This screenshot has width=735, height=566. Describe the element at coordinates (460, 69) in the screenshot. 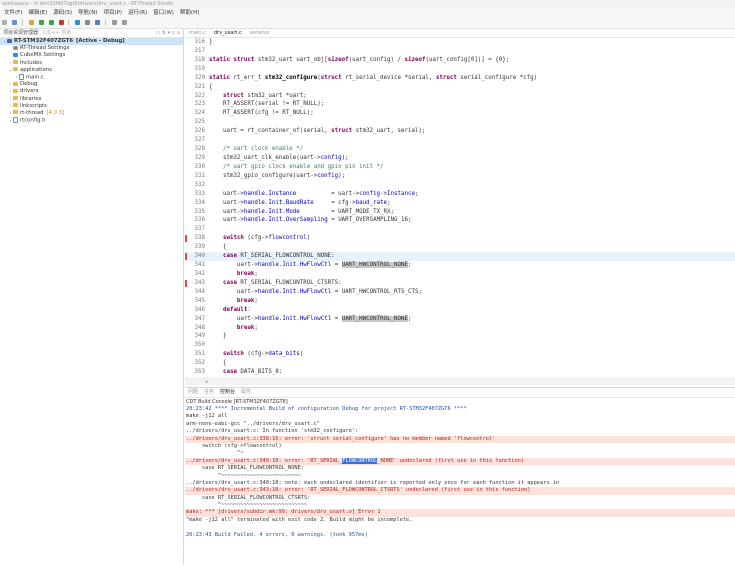

I see `code-line: 319` at that location.